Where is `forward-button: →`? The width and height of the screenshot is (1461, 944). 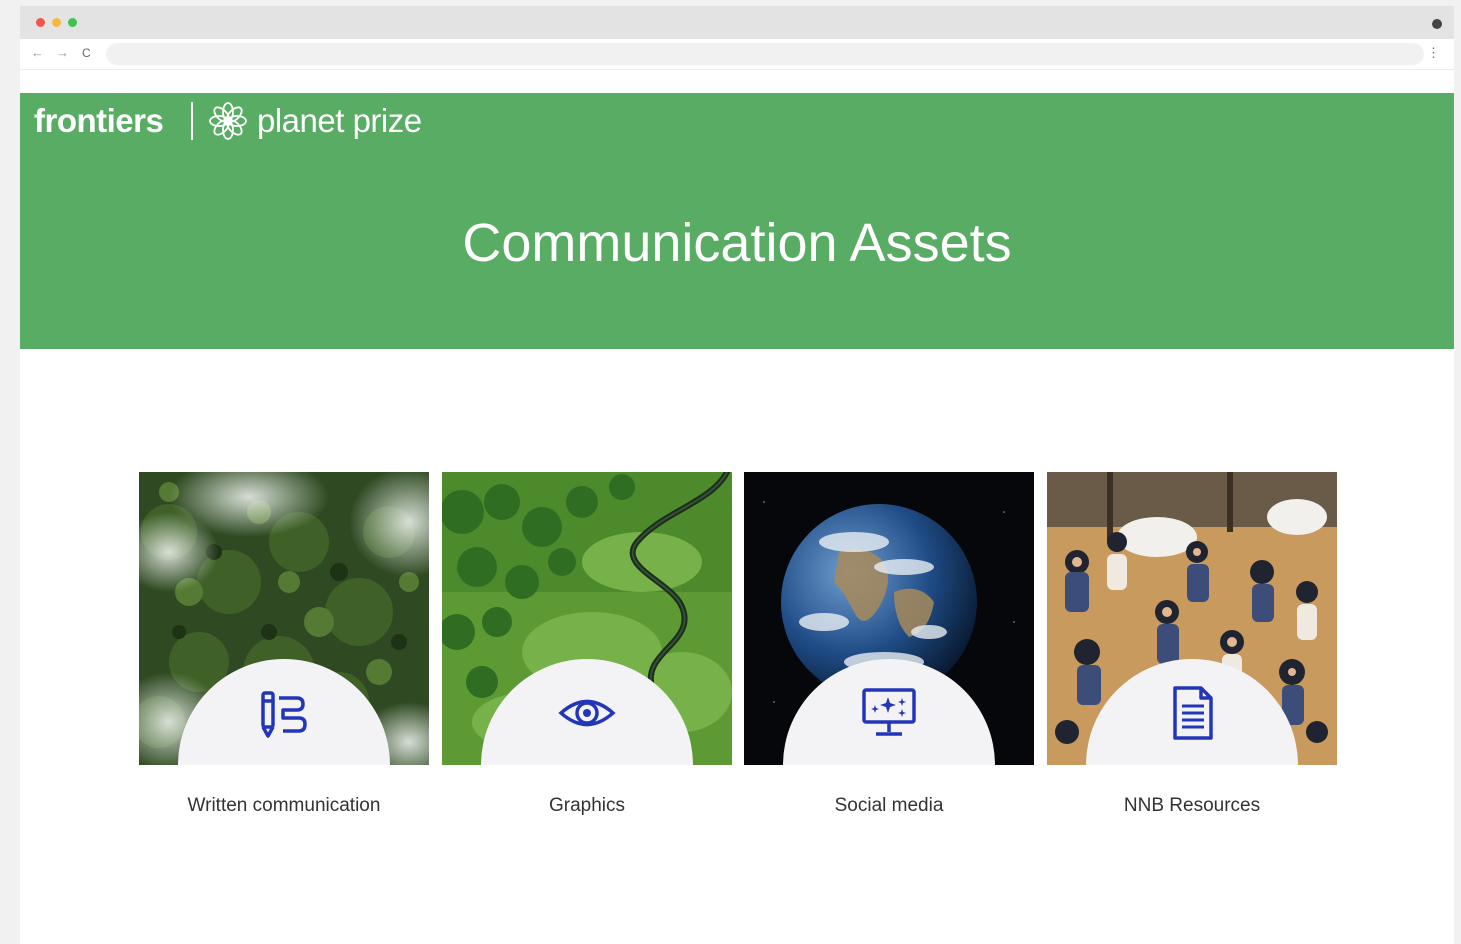
forward-button: → is located at coordinates (62, 53).